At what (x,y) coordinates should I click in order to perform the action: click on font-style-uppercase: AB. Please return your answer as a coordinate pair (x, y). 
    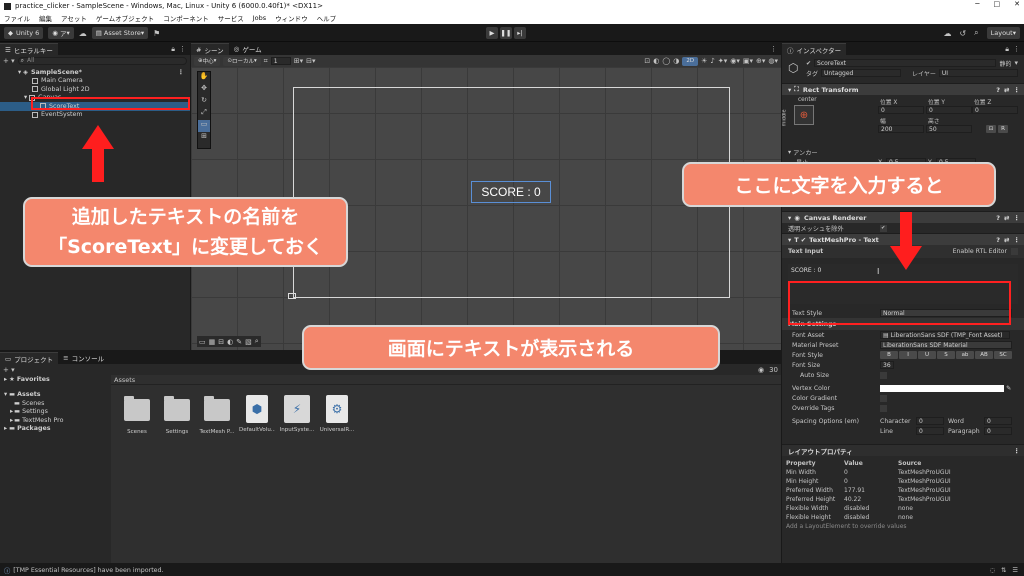
    Looking at the image, I should click on (984, 355).